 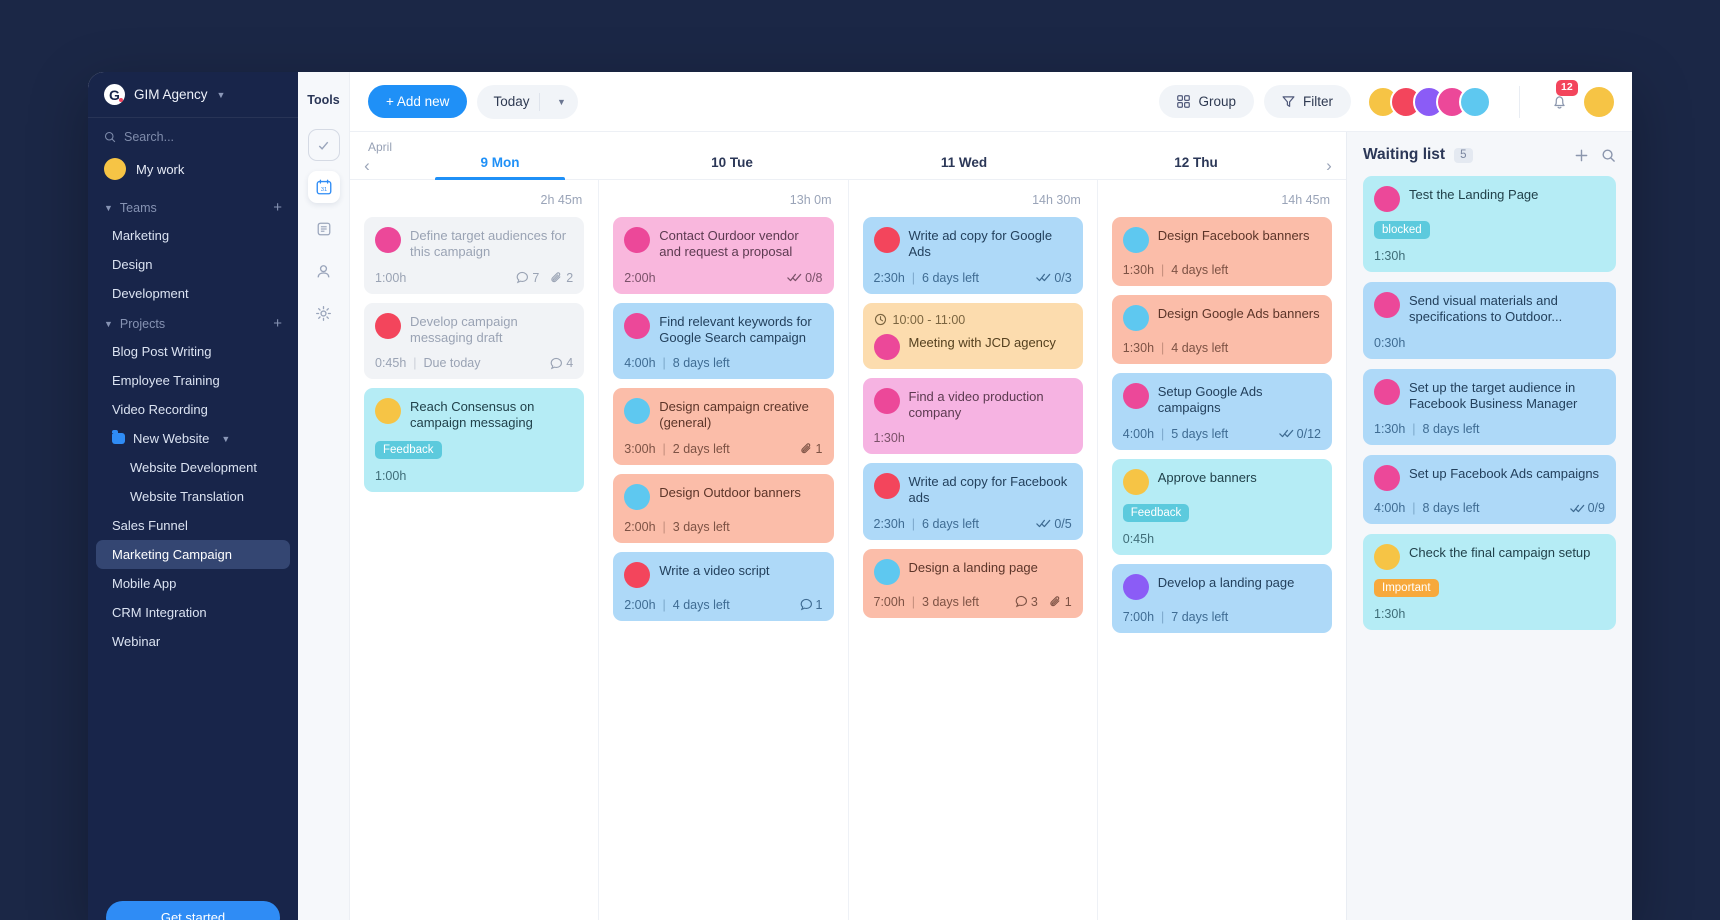 What do you see at coordinates (1390, 256) in the screenshot?
I see `card-duration: 1:30h` at bounding box center [1390, 256].